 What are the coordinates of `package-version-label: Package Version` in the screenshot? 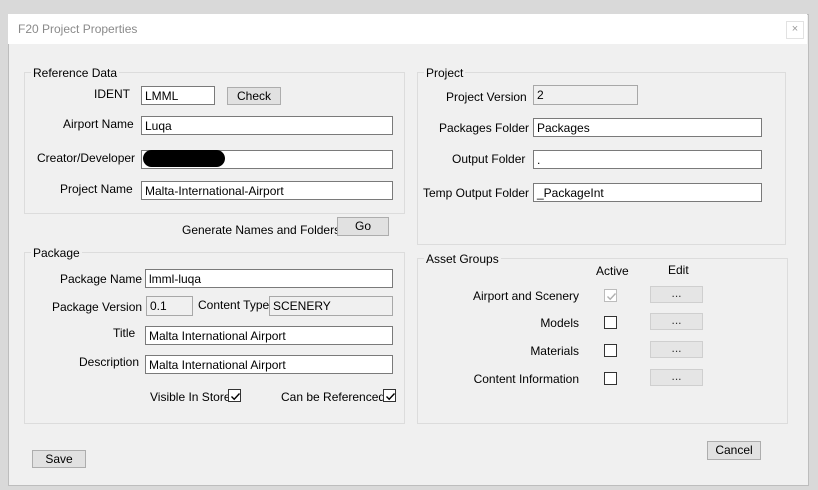 It's located at (97, 307).